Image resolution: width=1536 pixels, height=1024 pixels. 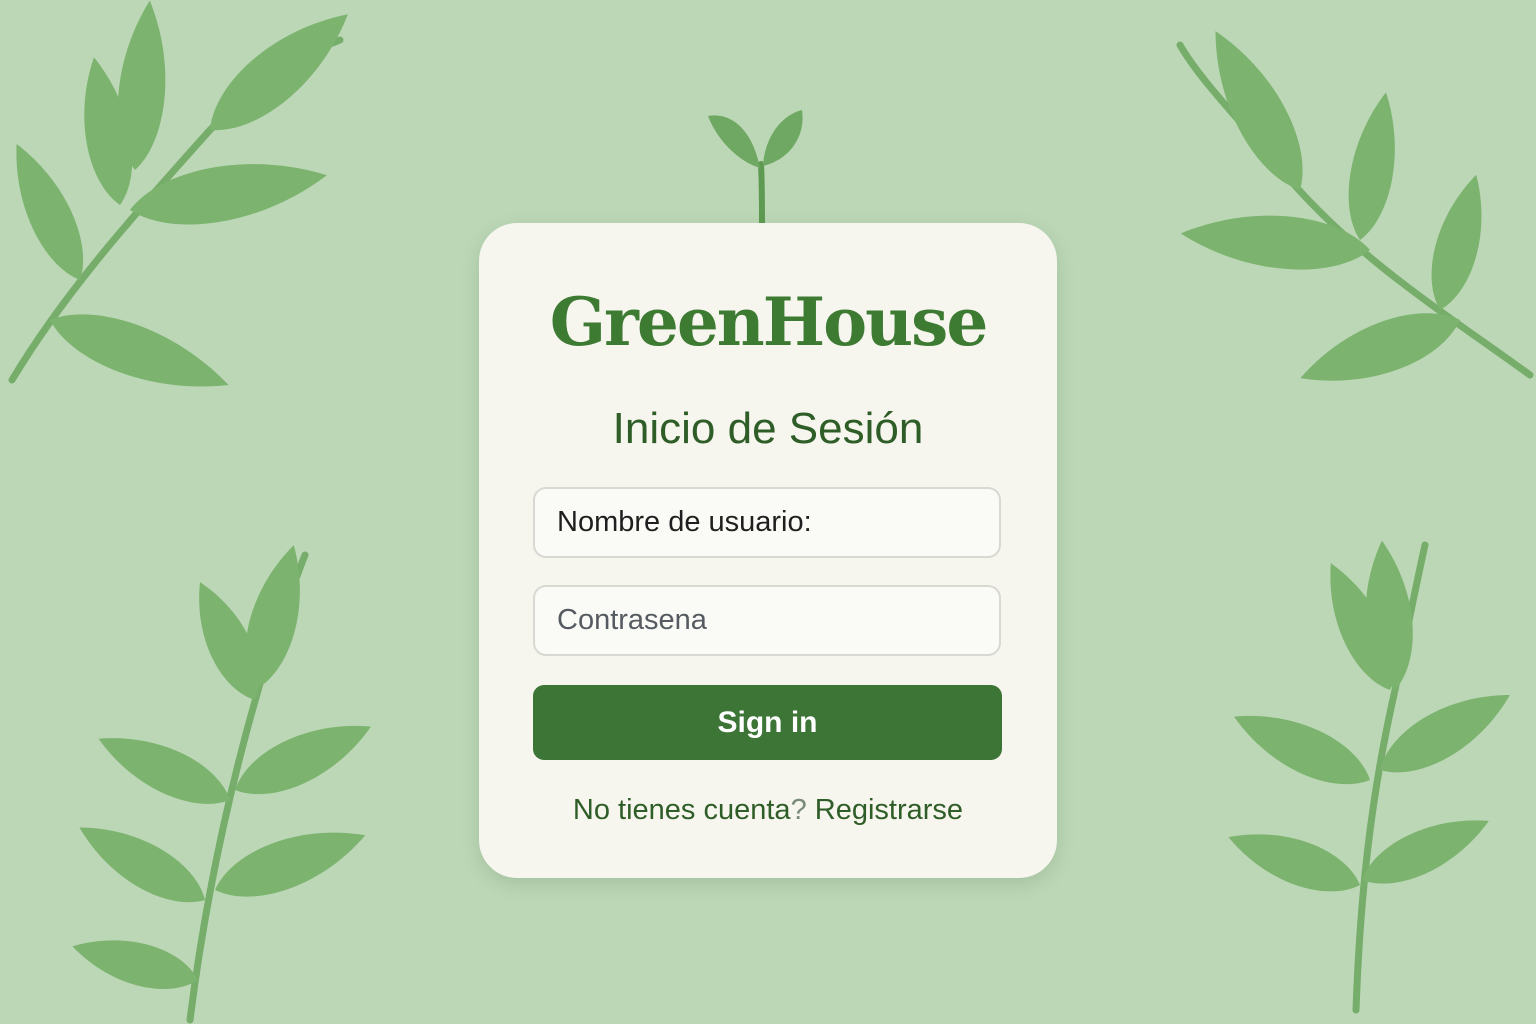 I want to click on register-prompt-text: No tienes cuenta, so click(x=681, y=810).